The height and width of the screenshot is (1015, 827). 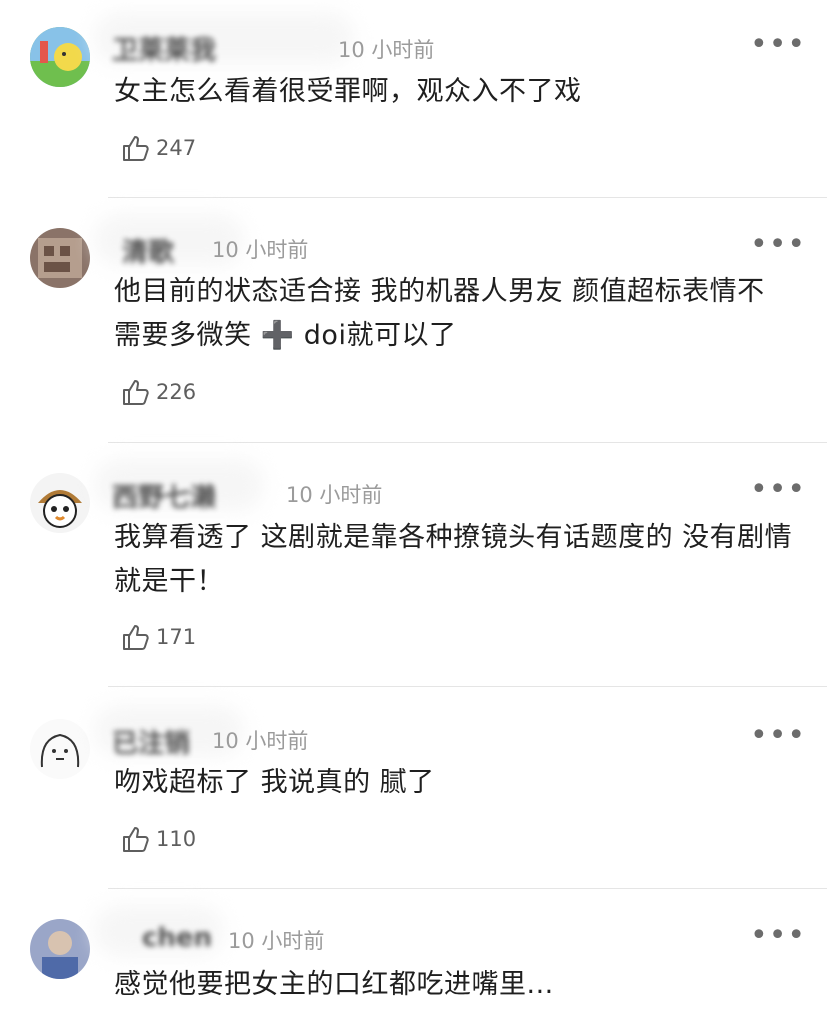 What do you see at coordinates (176, 839) in the screenshot?
I see `like-count: 110` at bounding box center [176, 839].